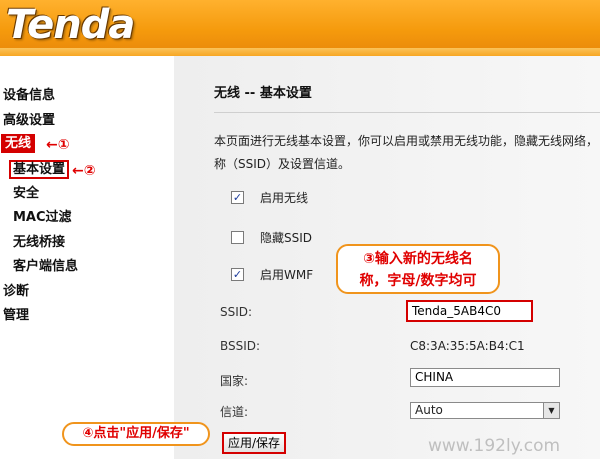  What do you see at coordinates (263, 93) in the screenshot?
I see `page-title: 无线 -- 基本设置` at bounding box center [263, 93].